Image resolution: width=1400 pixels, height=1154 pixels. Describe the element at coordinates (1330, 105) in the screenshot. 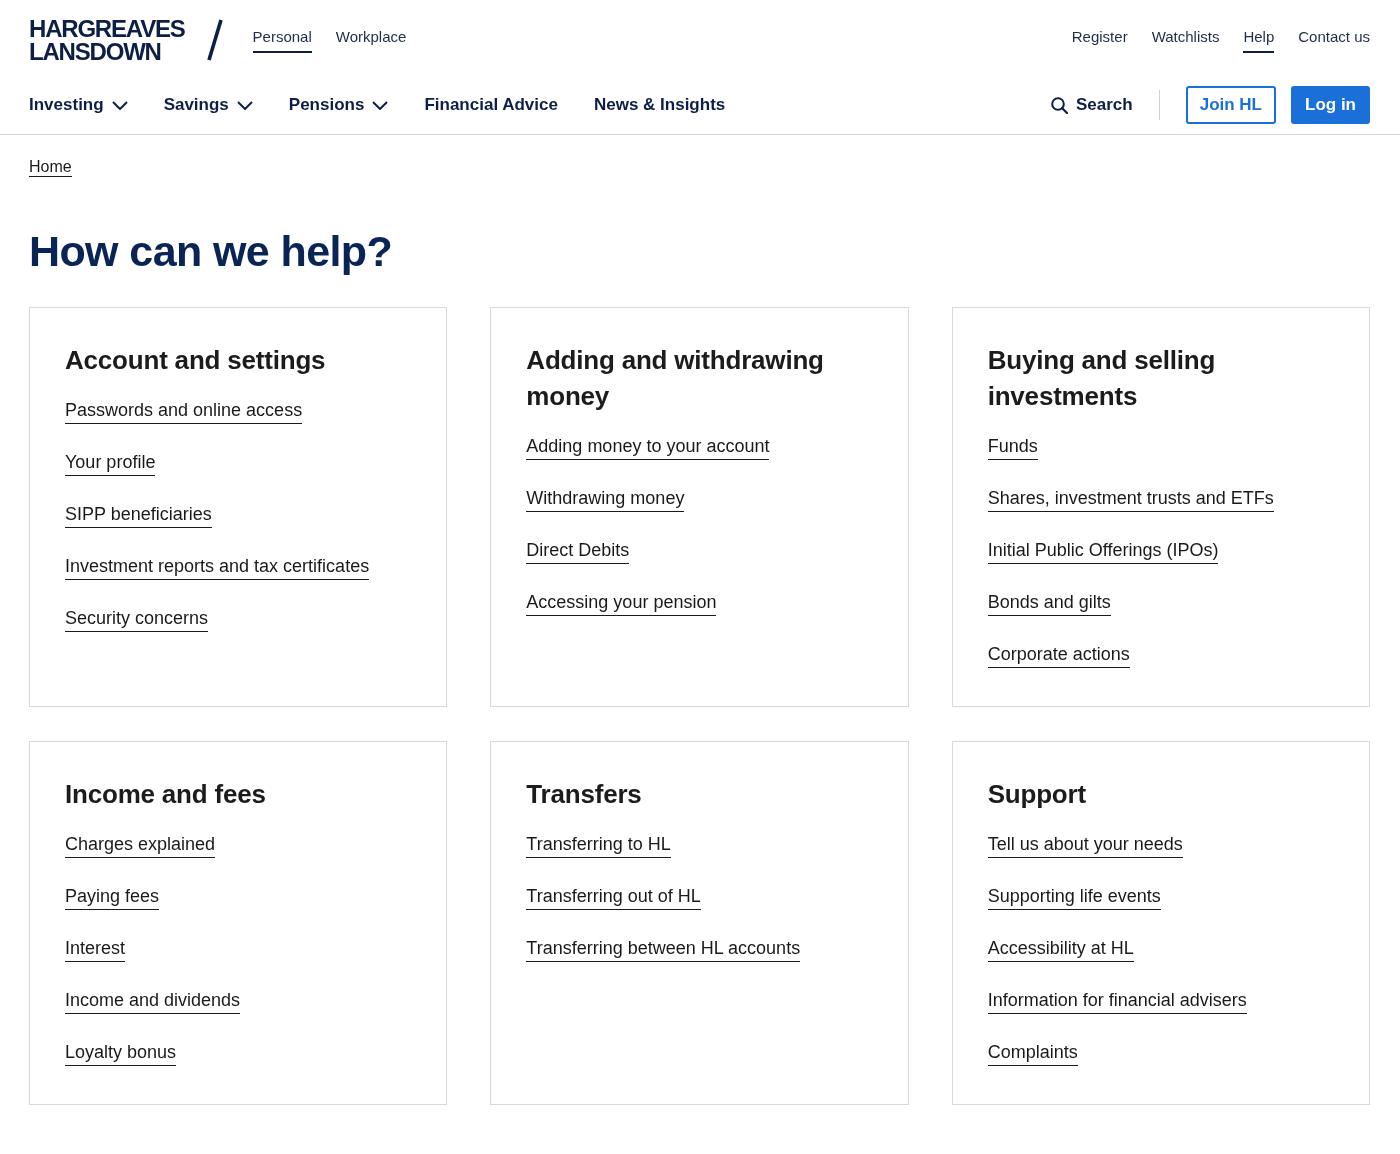

I see `login-button: Log in` at that location.